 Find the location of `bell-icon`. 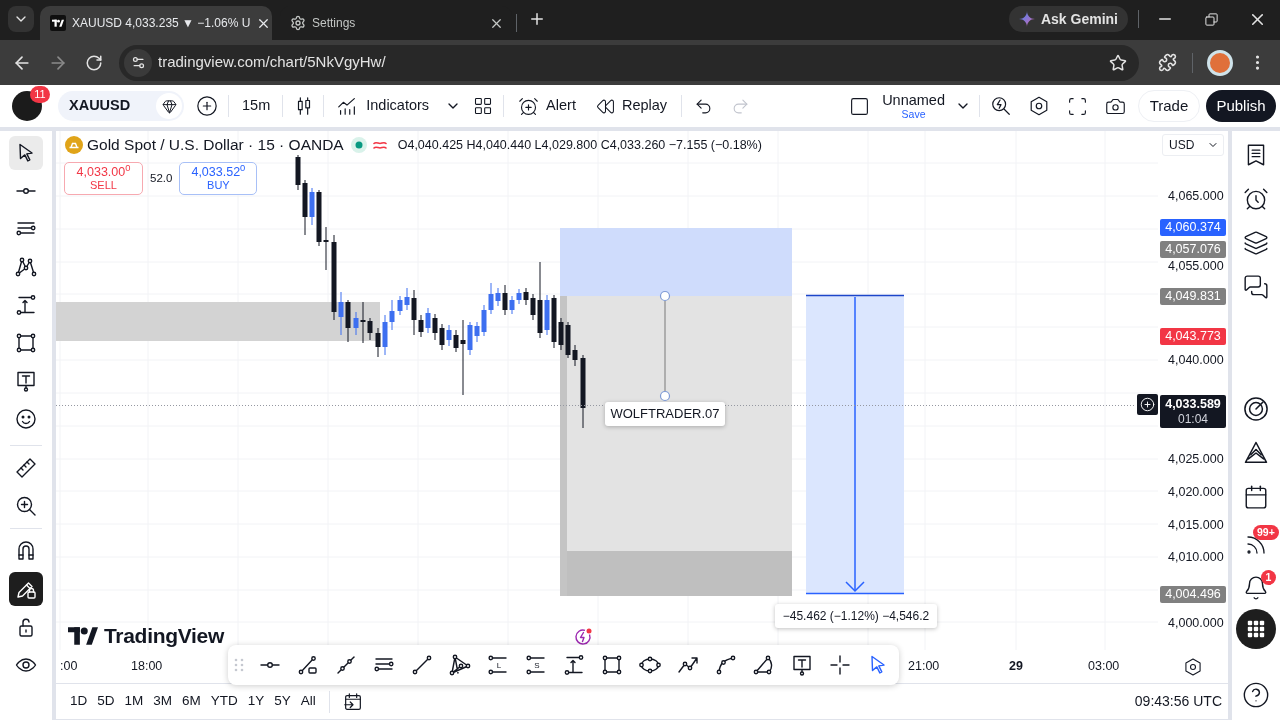

bell-icon is located at coordinates (1256, 588).